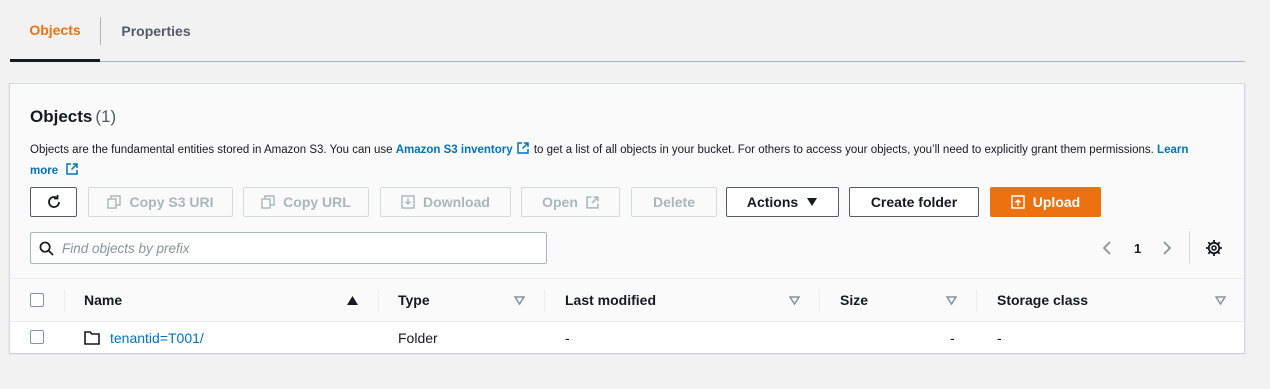 The height and width of the screenshot is (389, 1270). Describe the element at coordinates (952, 337) in the screenshot. I see `size-cell: -` at that location.